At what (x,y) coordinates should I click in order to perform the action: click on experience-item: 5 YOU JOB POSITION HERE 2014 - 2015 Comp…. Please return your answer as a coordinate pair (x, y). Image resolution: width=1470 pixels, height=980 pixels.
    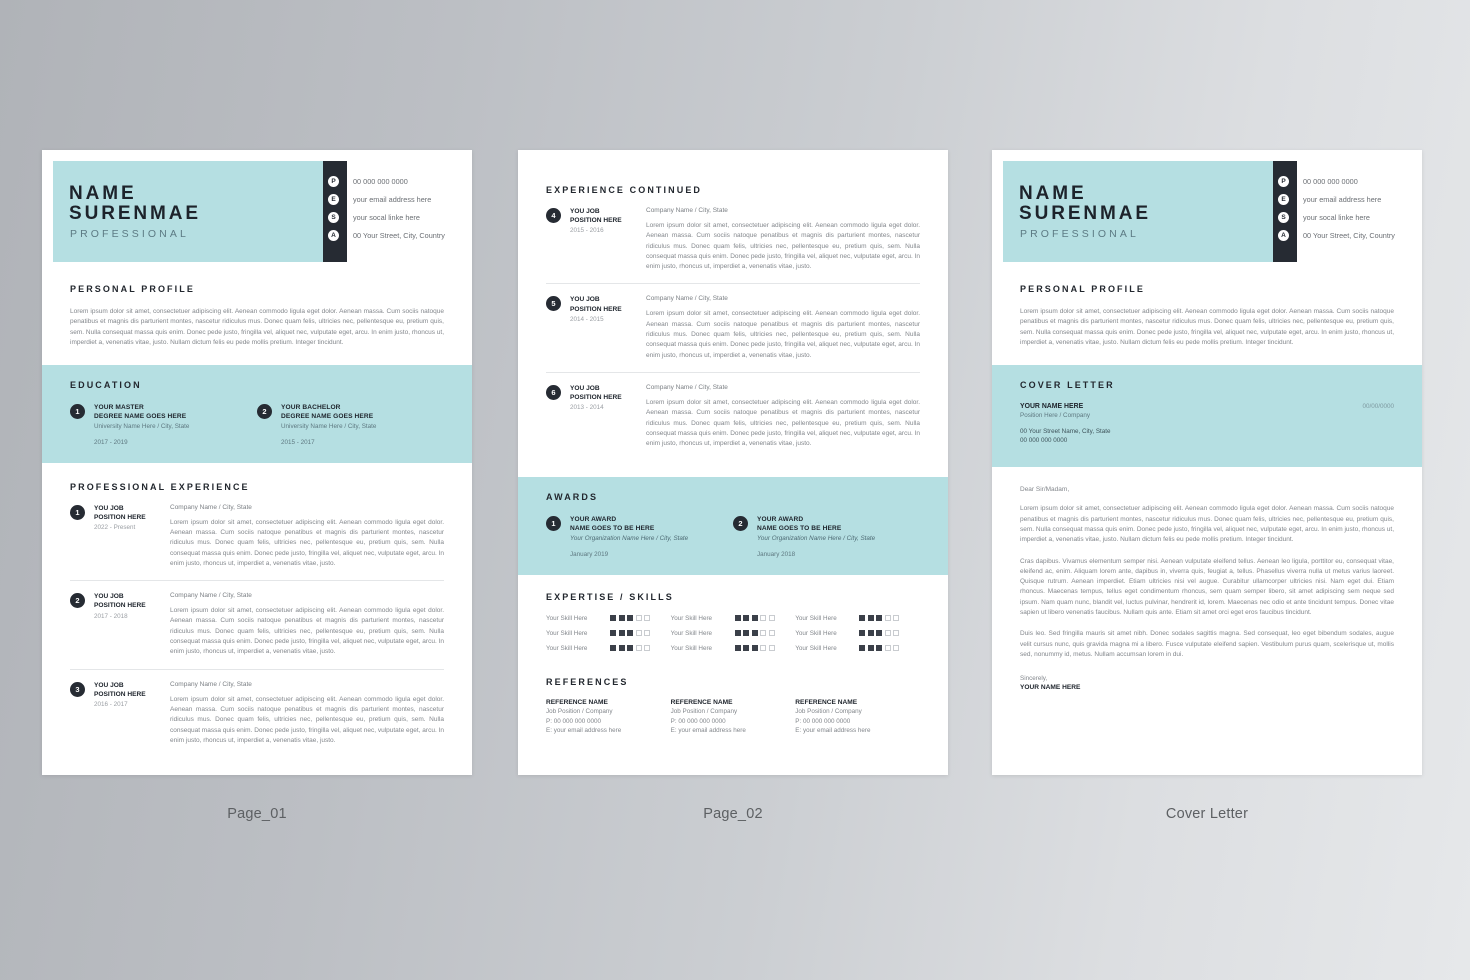
    Looking at the image, I should click on (733, 327).